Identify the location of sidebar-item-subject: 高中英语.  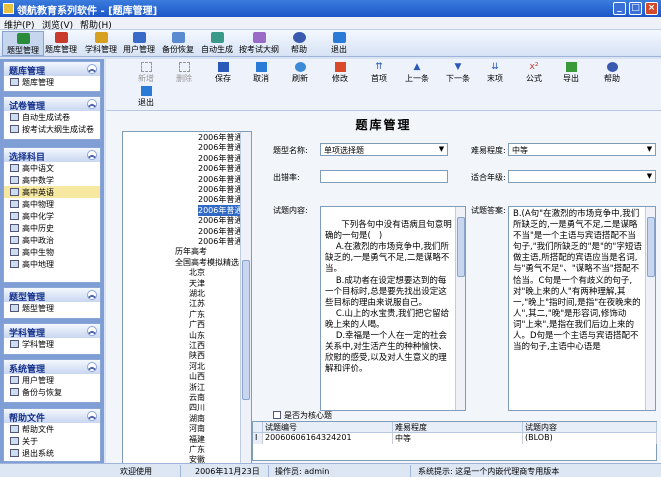
(52, 192).